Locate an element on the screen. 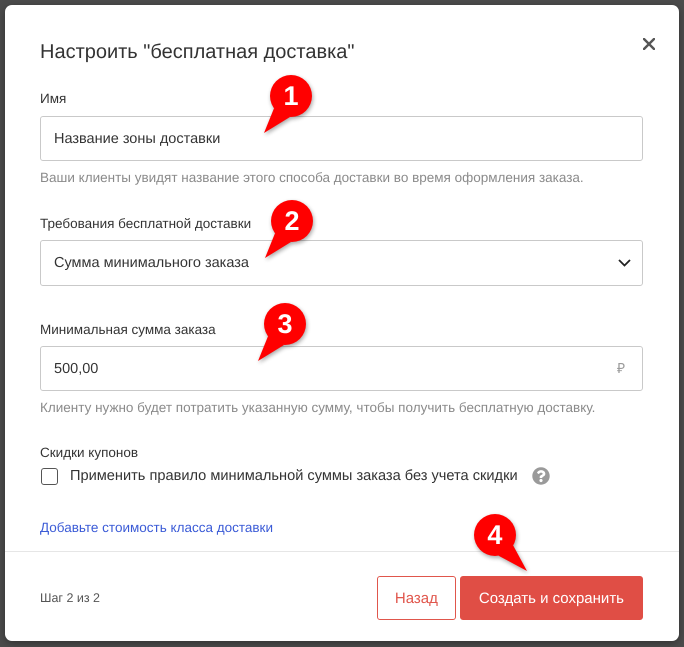  field-label: Требования бесплатной доставки is located at coordinates (146, 224).